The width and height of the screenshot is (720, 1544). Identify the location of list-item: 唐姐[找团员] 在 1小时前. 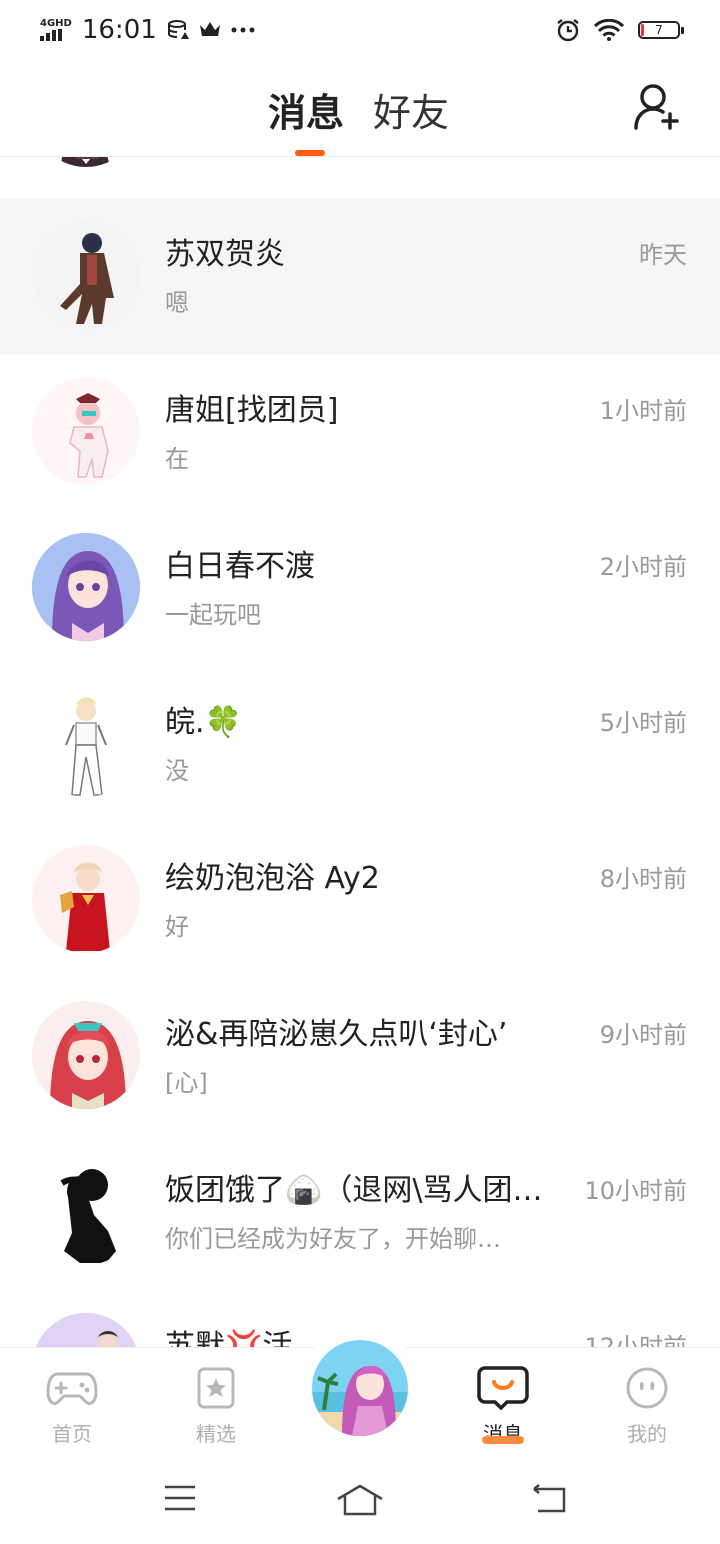
(360, 433).